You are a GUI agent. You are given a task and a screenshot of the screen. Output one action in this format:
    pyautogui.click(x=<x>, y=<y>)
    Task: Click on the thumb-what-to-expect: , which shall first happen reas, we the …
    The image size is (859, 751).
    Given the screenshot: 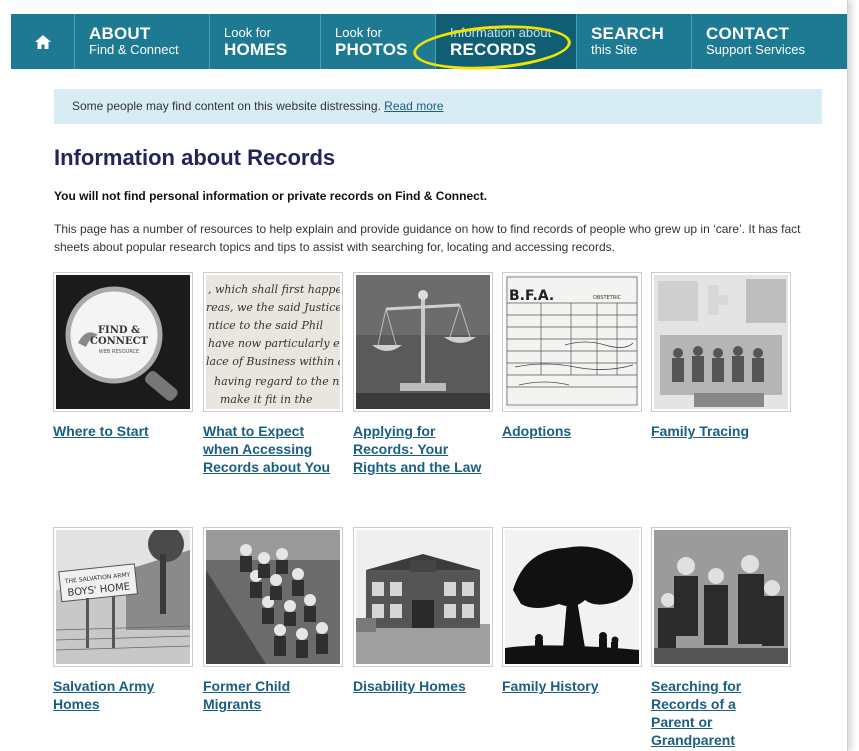 What is the action you would take?
    pyautogui.click(x=273, y=342)
    